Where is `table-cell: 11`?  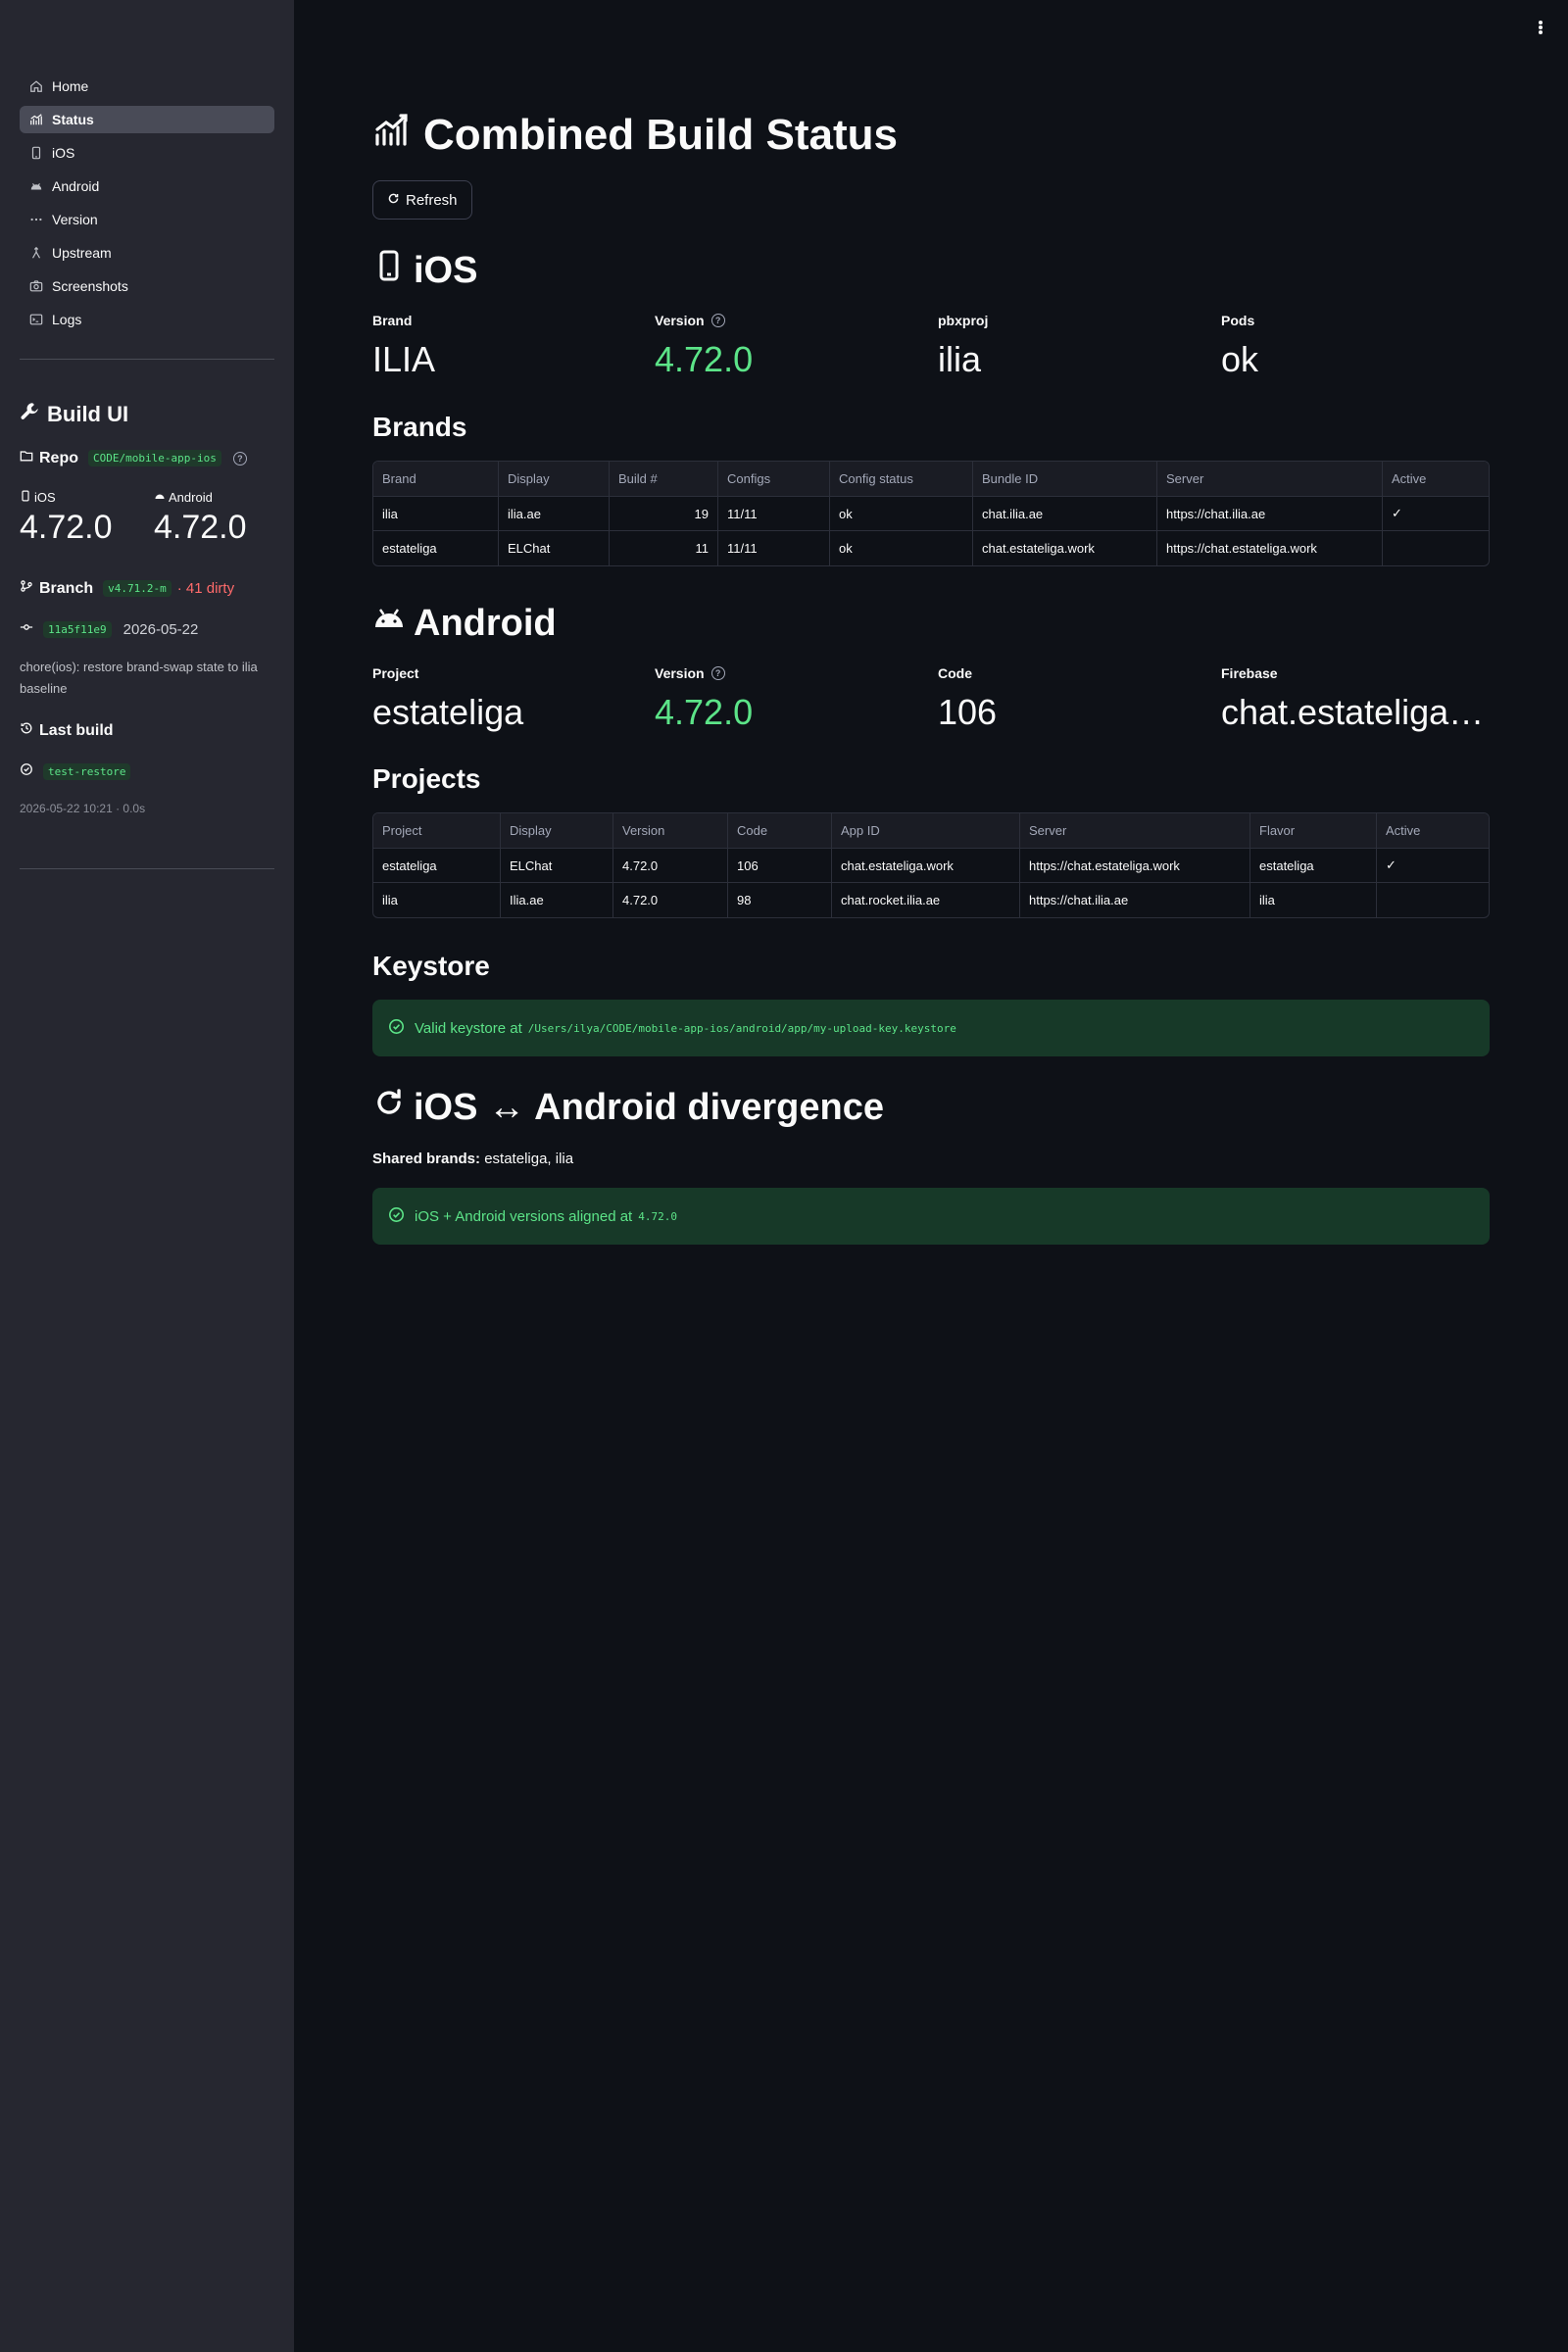 table-cell: 11 is located at coordinates (664, 548).